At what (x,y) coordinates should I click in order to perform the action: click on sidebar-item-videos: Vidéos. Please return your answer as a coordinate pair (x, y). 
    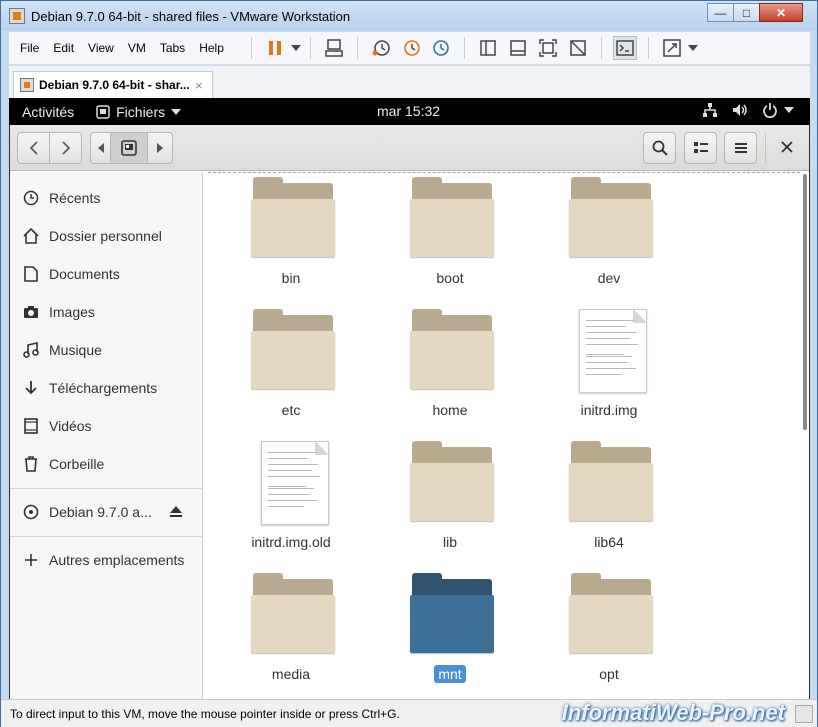
    Looking at the image, I should click on (106, 426).